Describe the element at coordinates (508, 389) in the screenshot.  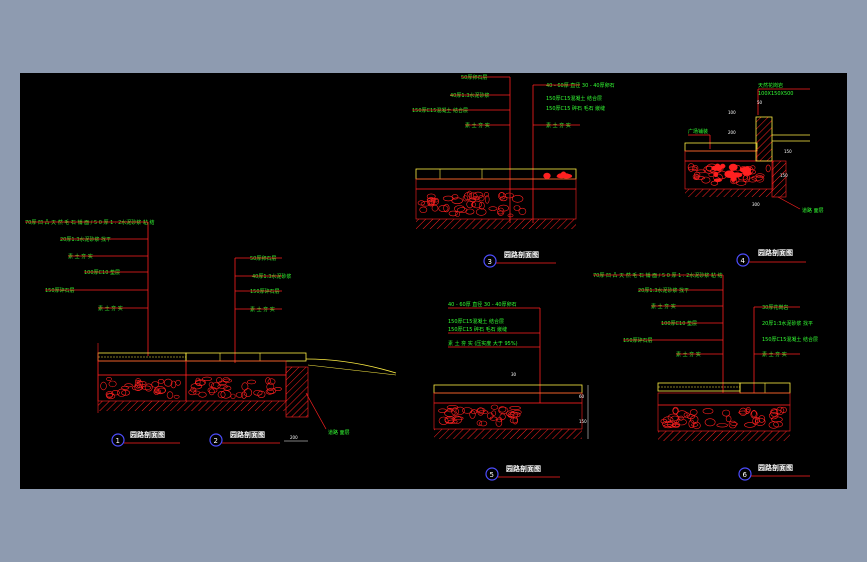
I see `detail-5-paving` at that location.